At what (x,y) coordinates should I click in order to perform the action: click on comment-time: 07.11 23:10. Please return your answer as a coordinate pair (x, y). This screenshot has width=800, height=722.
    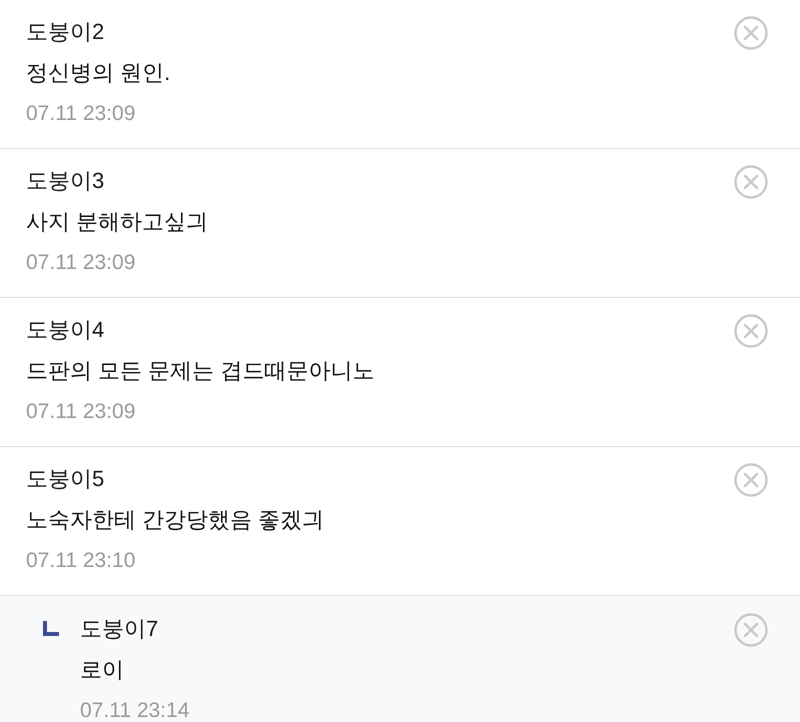
    Looking at the image, I should click on (81, 561).